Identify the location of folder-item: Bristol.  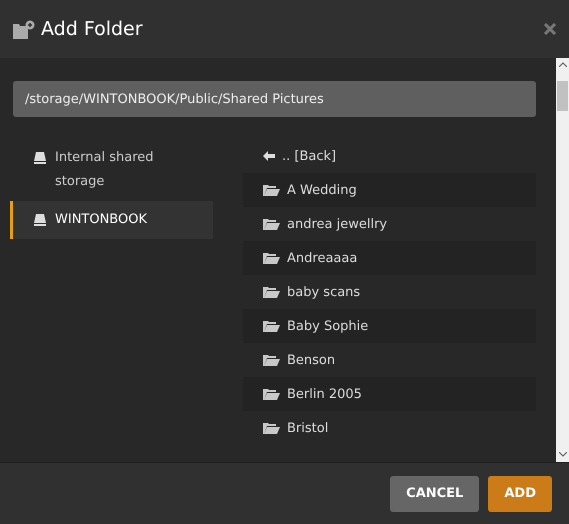
(389, 428).